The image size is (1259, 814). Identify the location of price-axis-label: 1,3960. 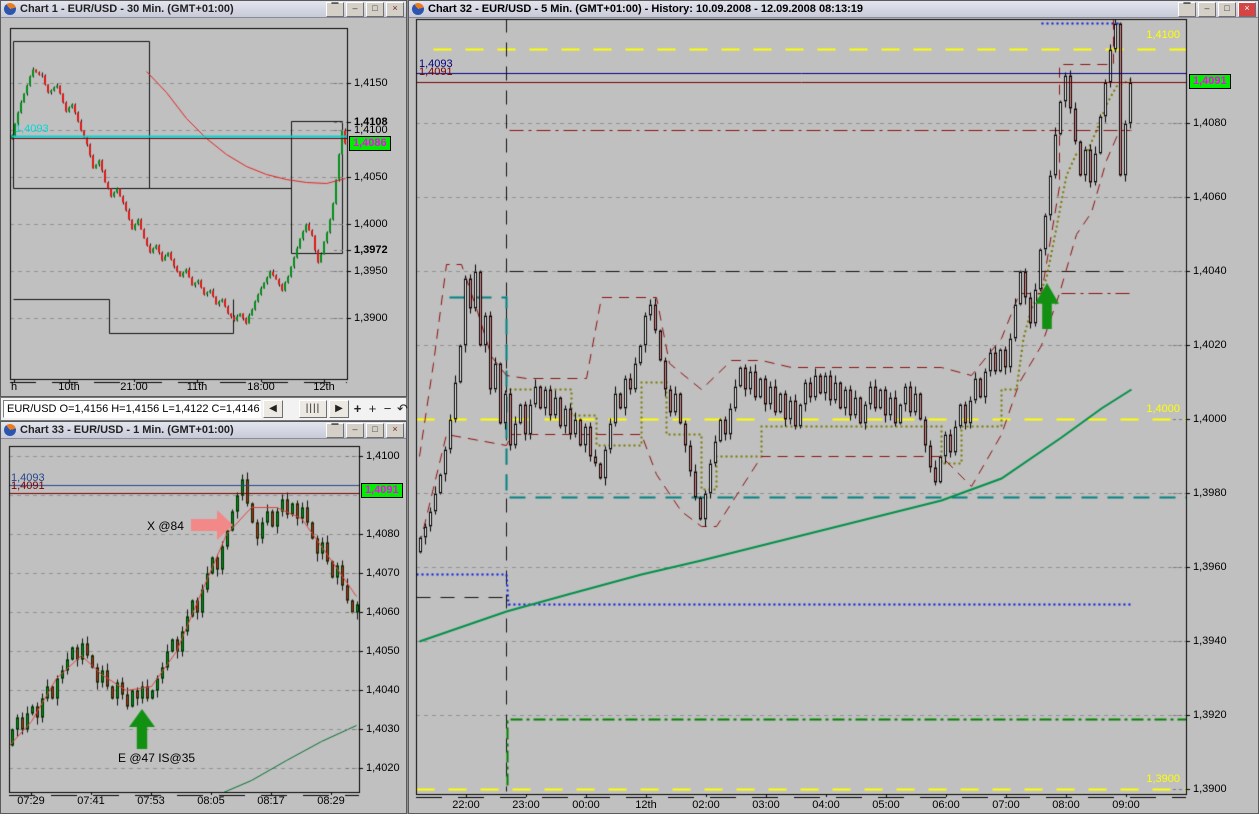
(1210, 566).